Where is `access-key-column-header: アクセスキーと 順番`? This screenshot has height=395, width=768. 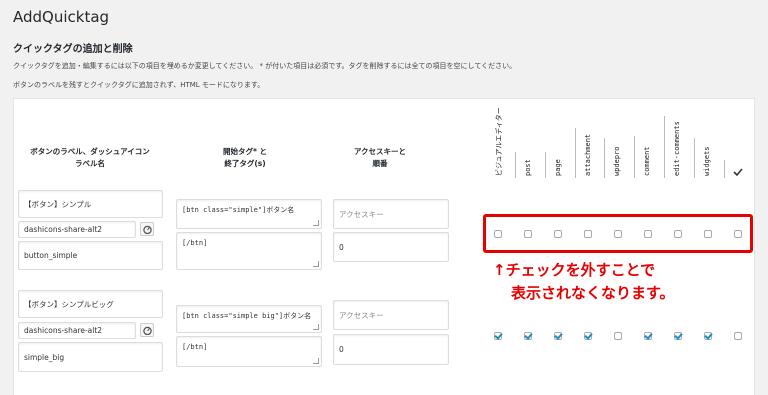
access-key-column-header: アクセスキーと 順番 is located at coordinates (380, 158).